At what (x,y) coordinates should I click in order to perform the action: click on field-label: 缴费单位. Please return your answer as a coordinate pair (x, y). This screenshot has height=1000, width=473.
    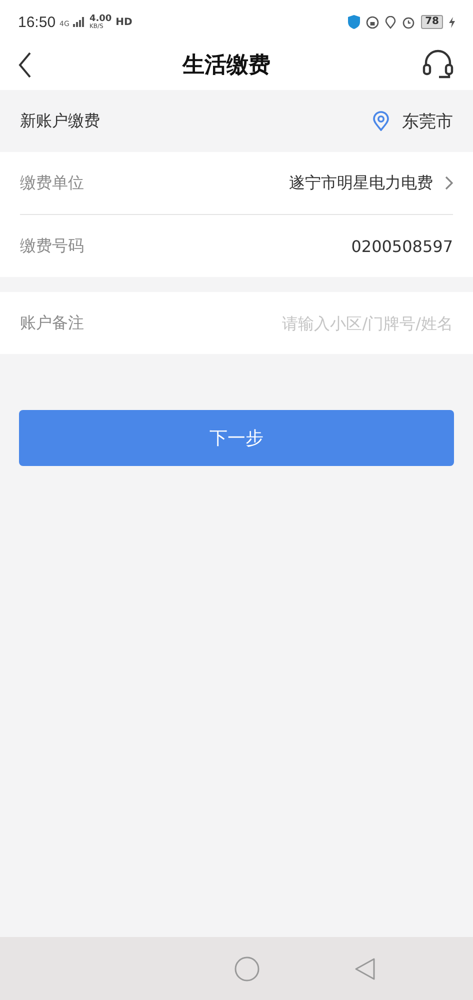
    Looking at the image, I should click on (52, 183).